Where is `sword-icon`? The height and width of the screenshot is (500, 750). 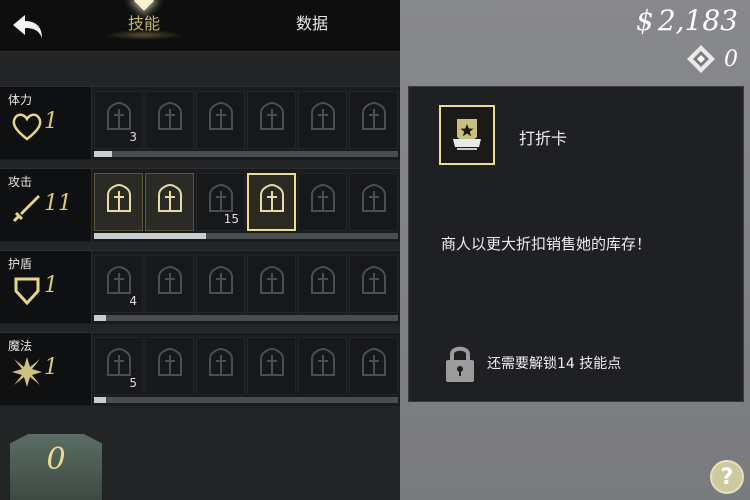 sword-icon is located at coordinates (27, 208).